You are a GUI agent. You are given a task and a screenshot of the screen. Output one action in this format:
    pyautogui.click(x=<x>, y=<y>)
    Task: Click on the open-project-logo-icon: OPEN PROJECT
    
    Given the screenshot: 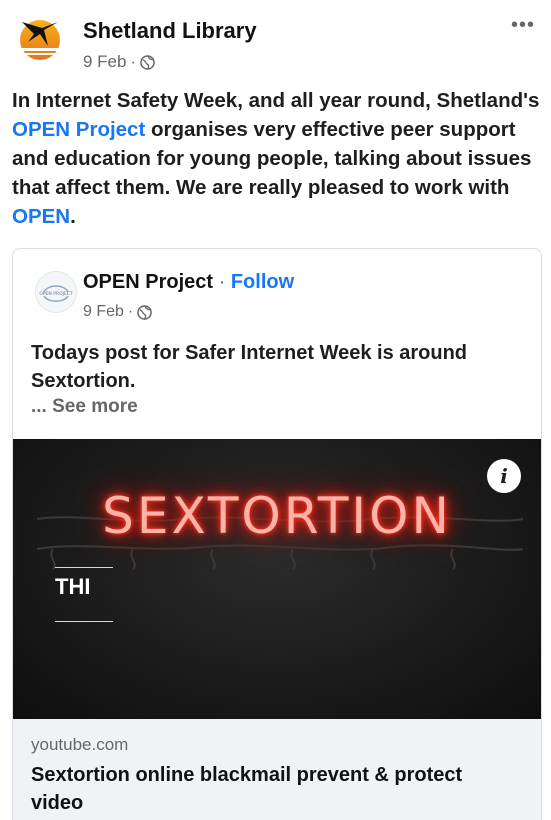 What is the action you would take?
    pyautogui.click(x=56, y=293)
    